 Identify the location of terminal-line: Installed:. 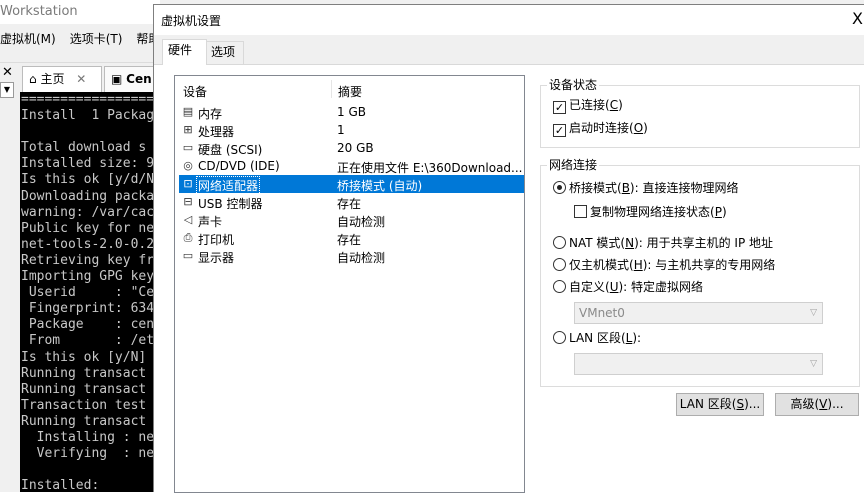
(60, 485).